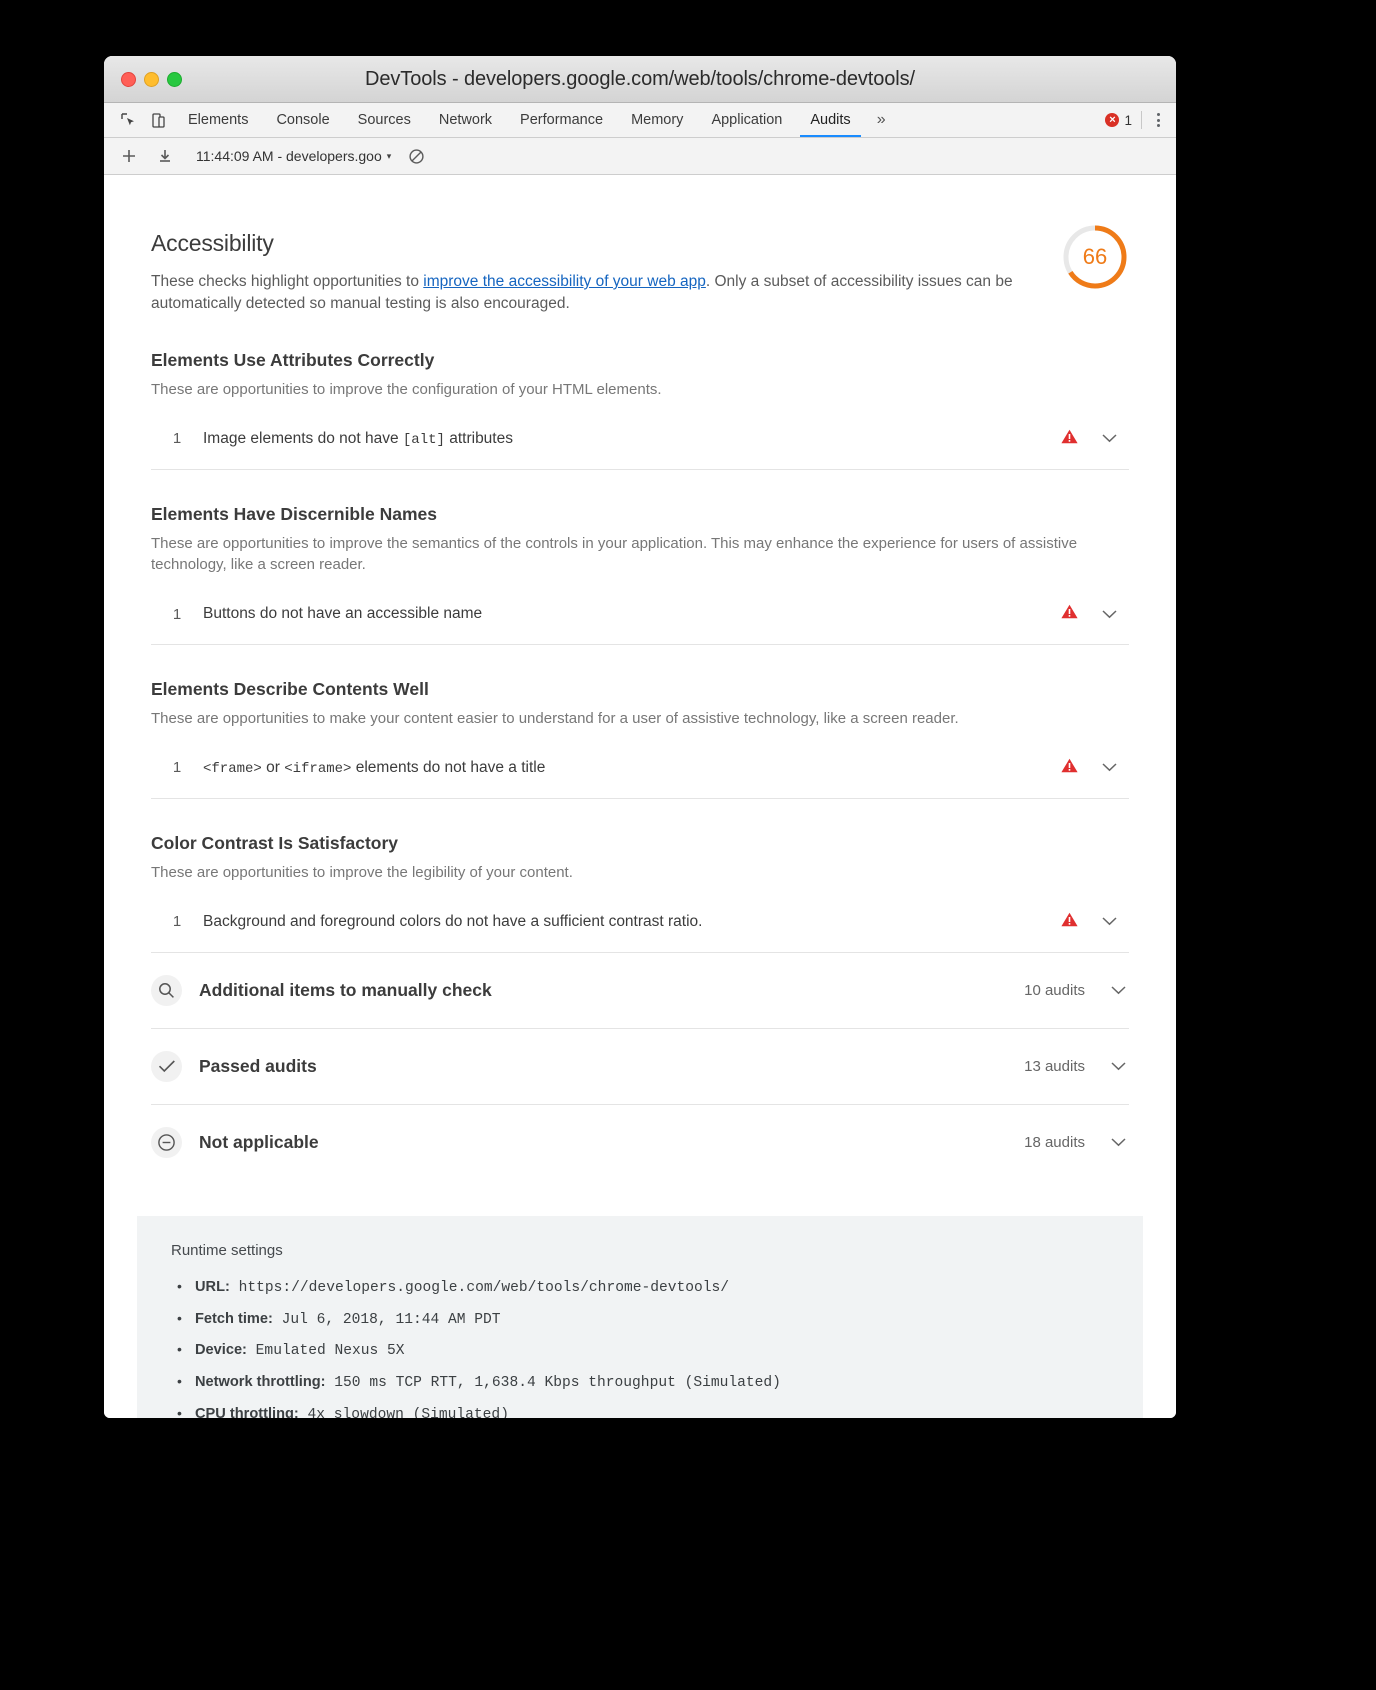  What do you see at coordinates (416, 156) in the screenshot?
I see `clear-reports-icon` at bounding box center [416, 156].